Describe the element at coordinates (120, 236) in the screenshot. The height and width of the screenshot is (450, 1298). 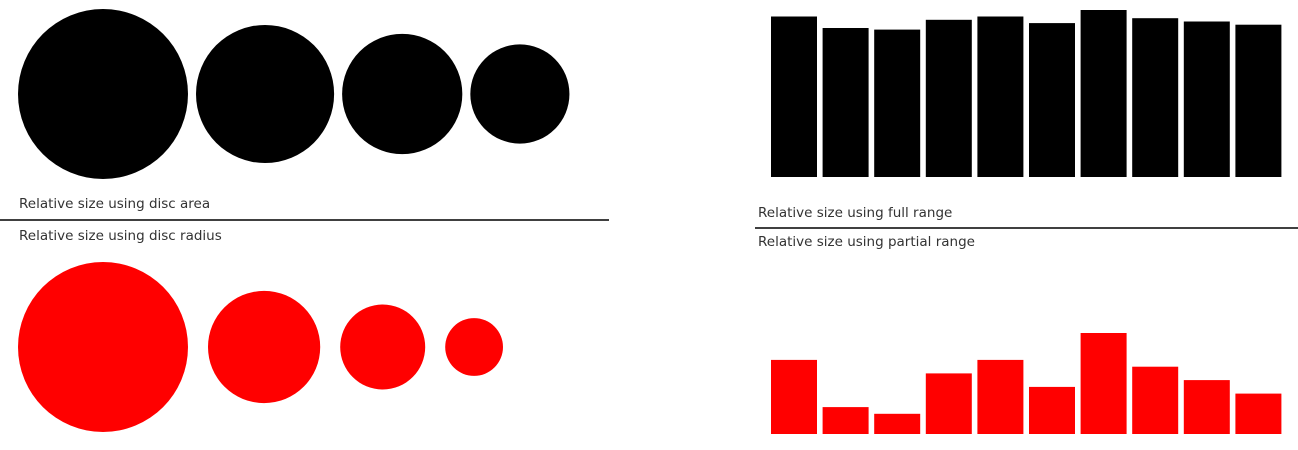
I see `disc-radius-label: Relative size using disc radius` at that location.